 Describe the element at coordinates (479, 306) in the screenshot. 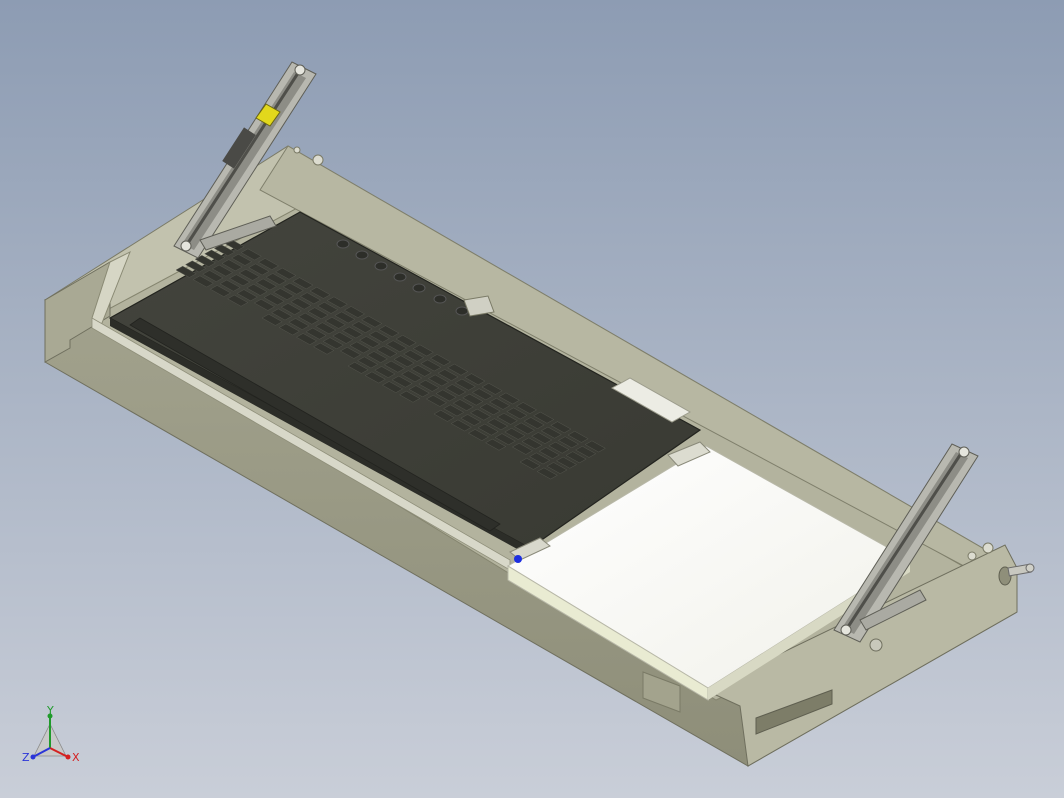

I see `center-clip` at that location.